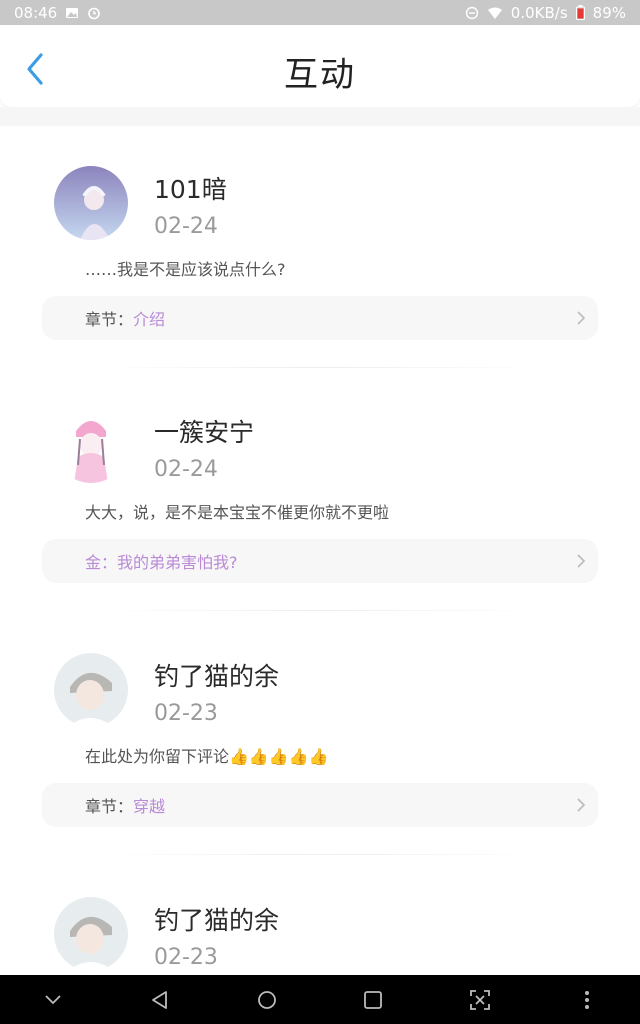 This screenshot has height=1024, width=640. I want to click on image-notification-icon, so click(72, 13).